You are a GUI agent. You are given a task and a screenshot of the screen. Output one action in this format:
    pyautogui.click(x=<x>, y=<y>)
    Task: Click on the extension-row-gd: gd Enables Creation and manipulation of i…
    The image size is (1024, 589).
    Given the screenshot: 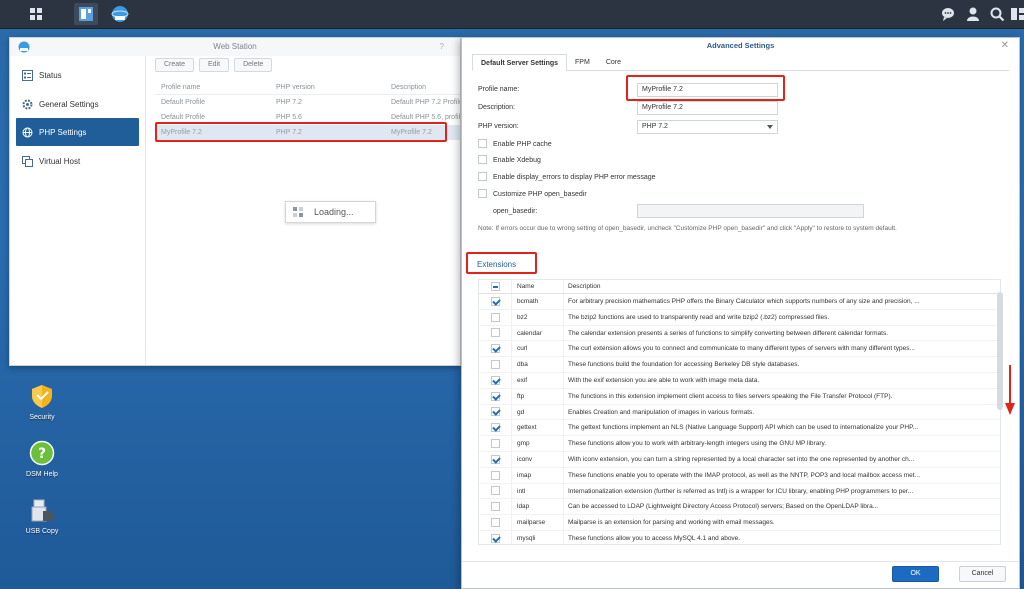 What is the action you would take?
    pyautogui.click(x=739, y=412)
    